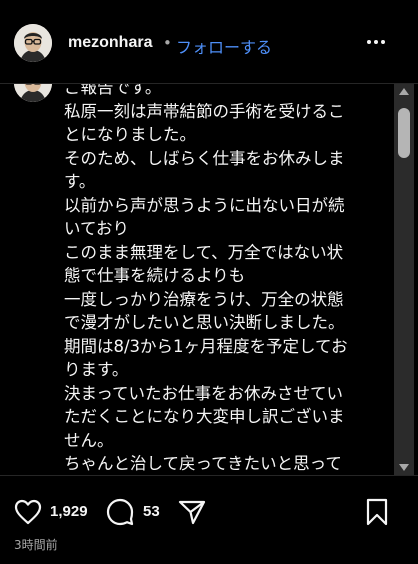 The width and height of the screenshot is (418, 564). I want to click on caption-line: 一度しっかり治療をうけ、万全の状態, so click(204, 299).